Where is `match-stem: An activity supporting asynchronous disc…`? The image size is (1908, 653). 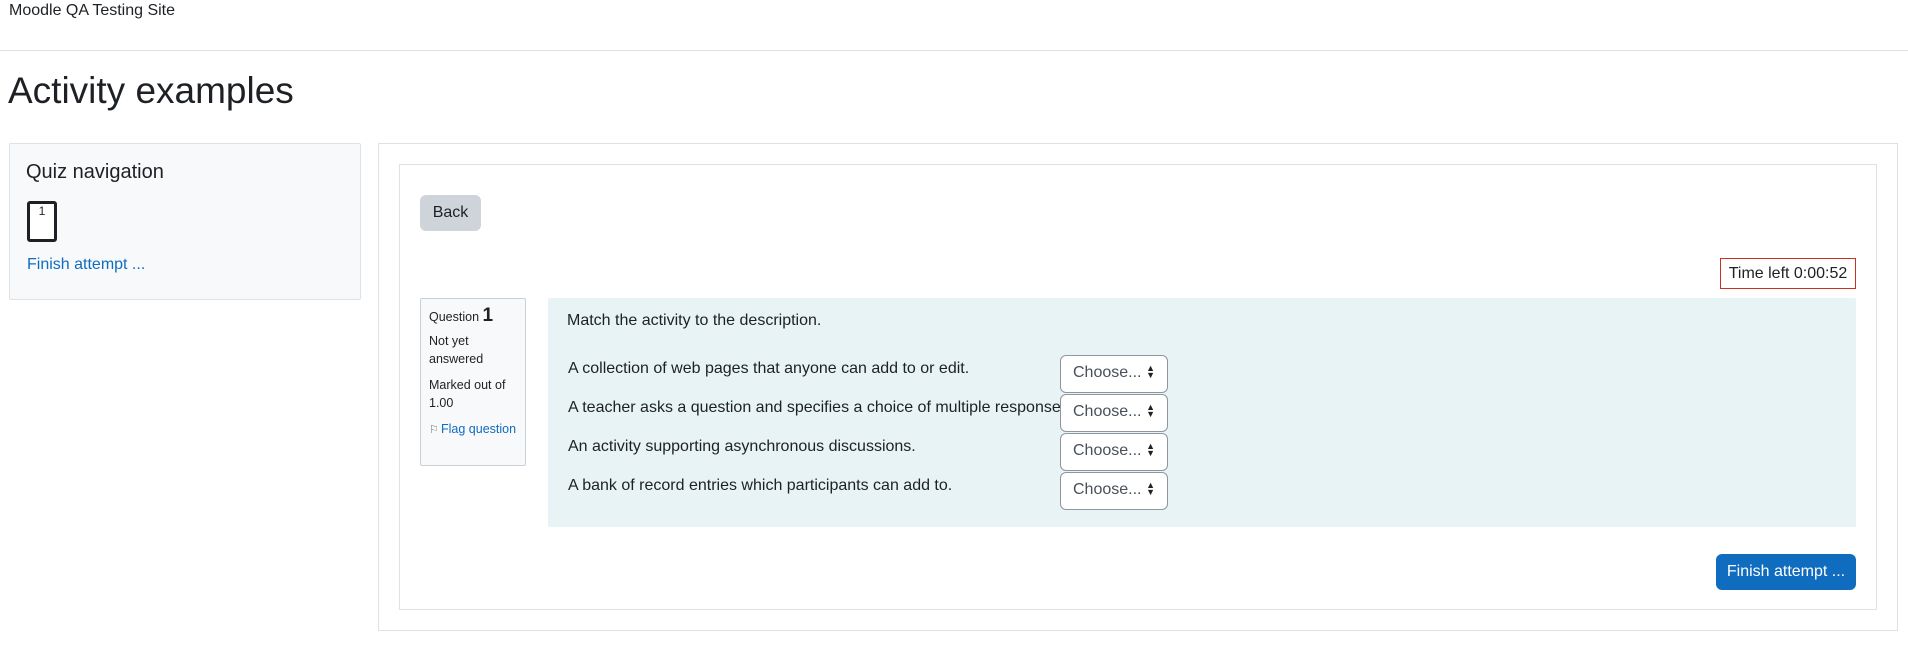
match-stem: An activity supporting asynchronous disc… is located at coordinates (742, 446).